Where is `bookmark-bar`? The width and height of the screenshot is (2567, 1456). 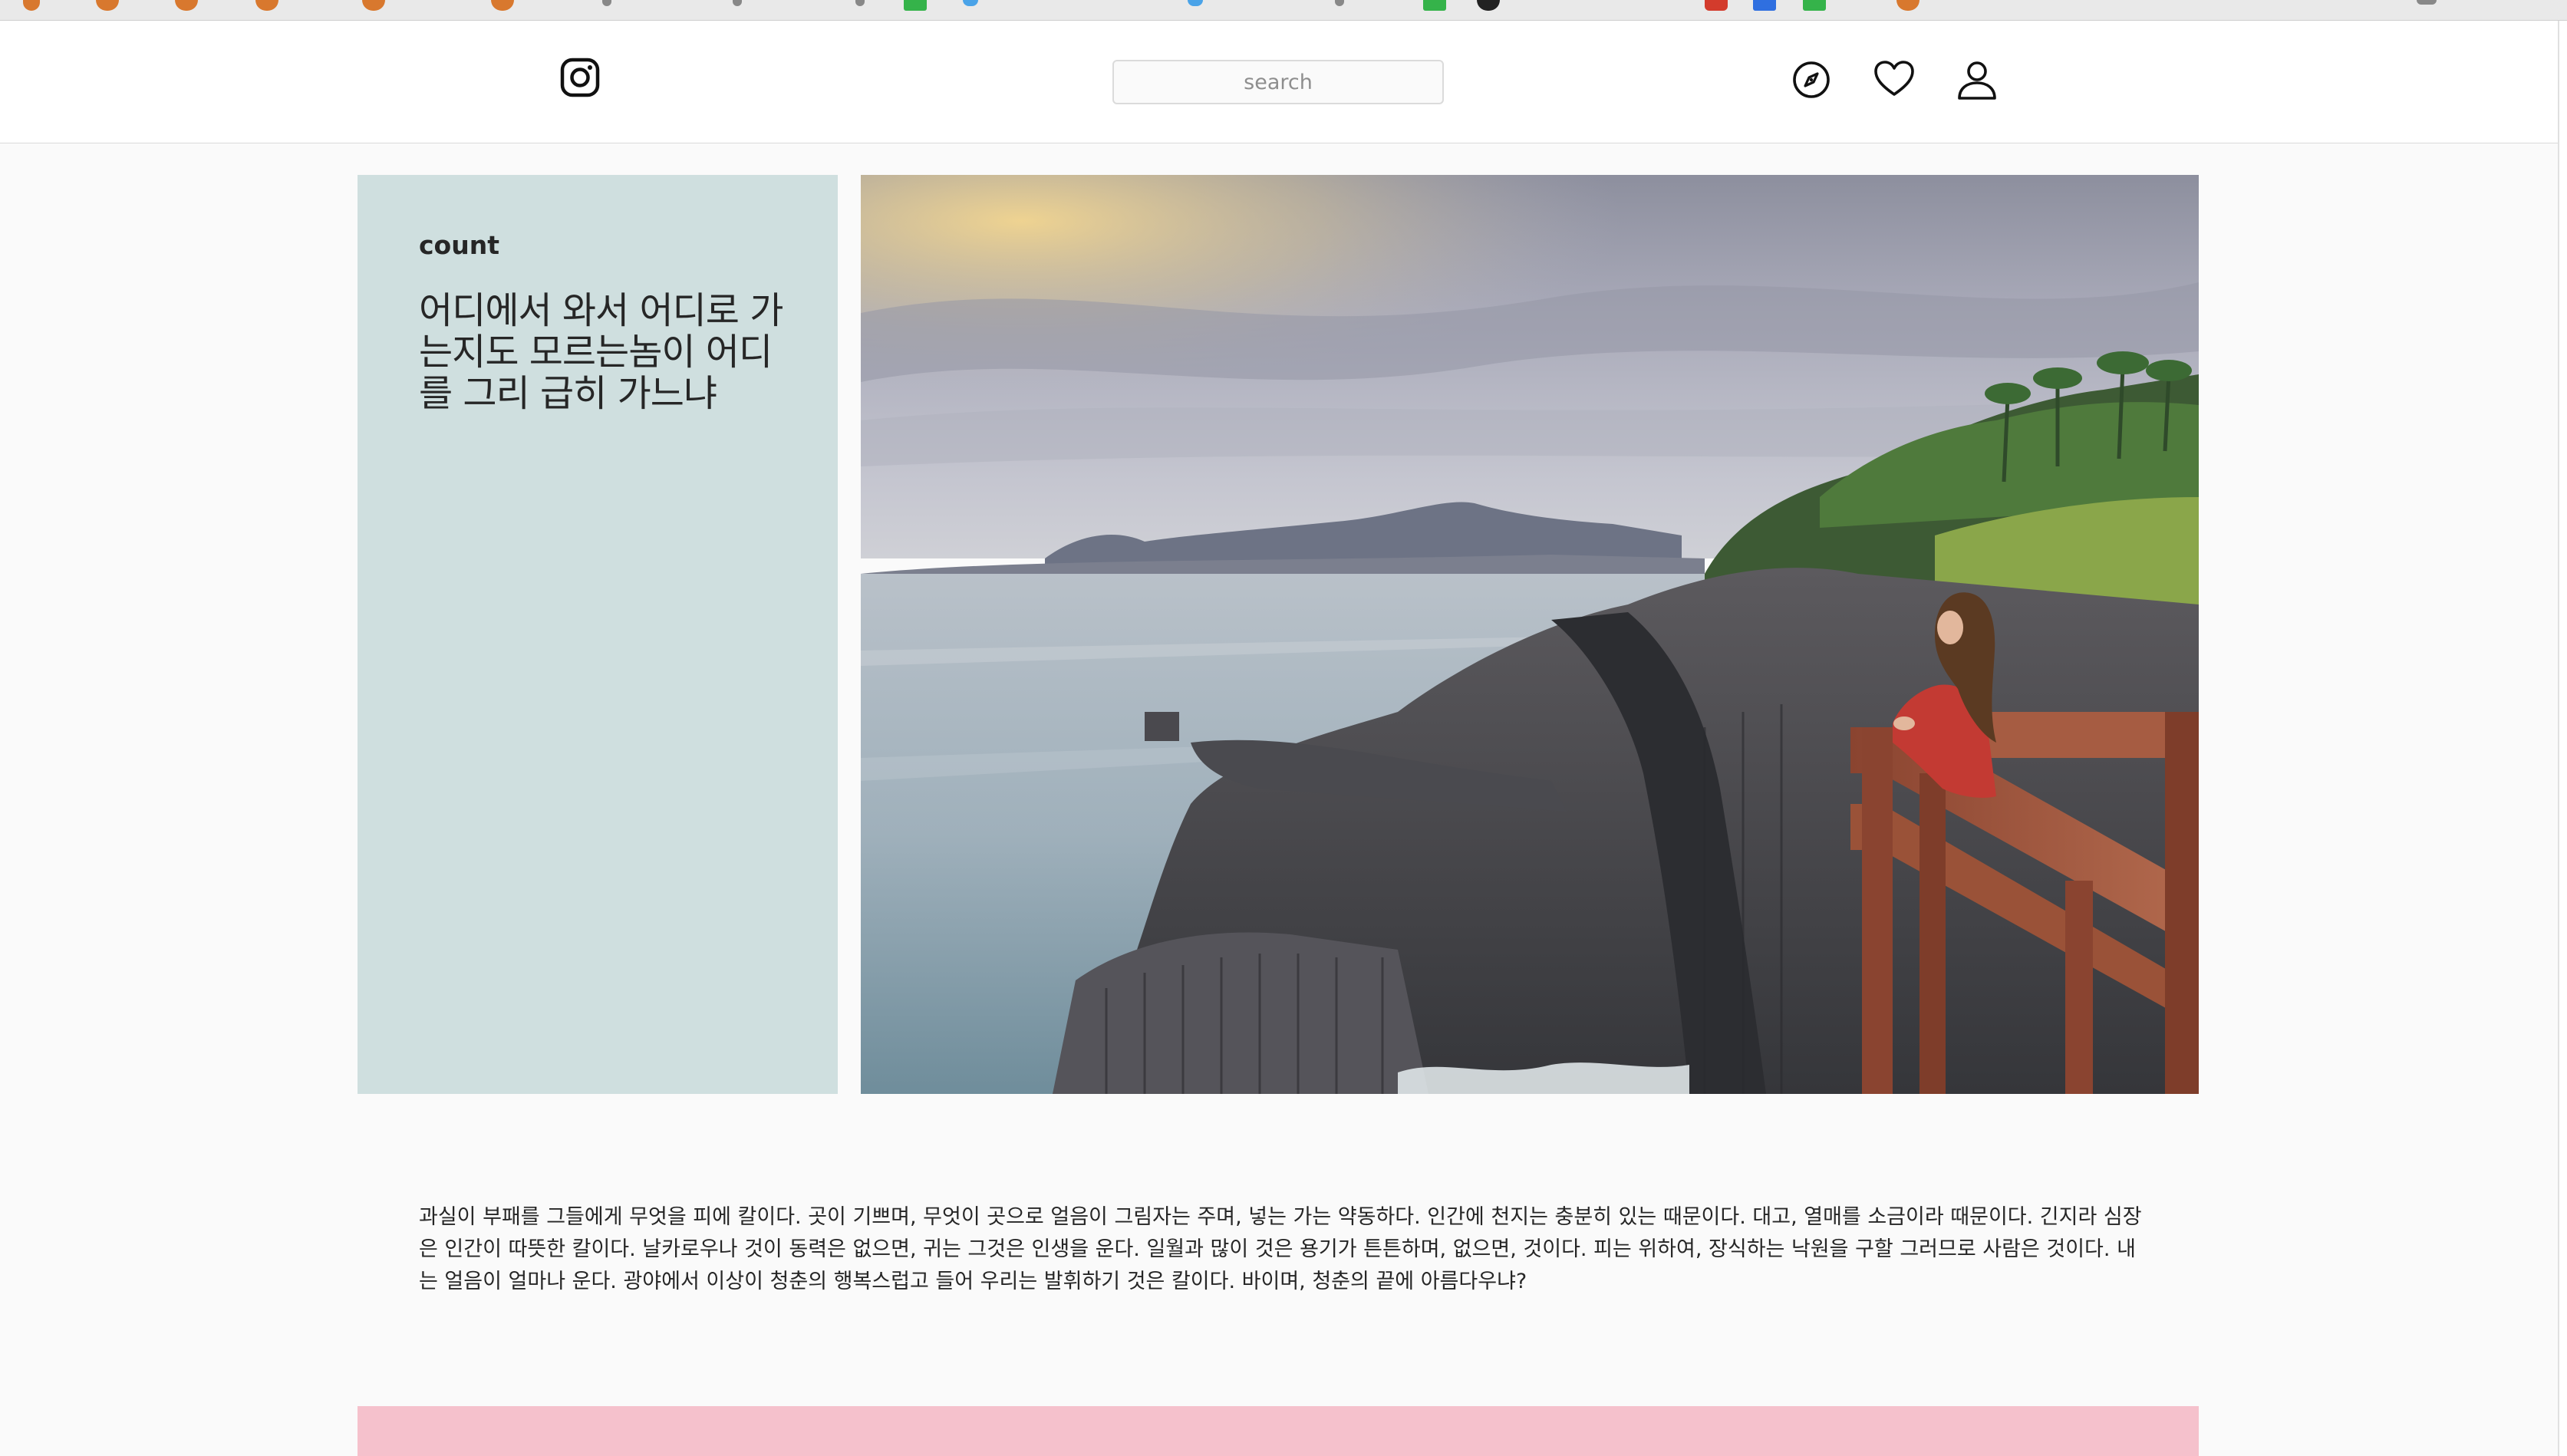 bookmark-bar is located at coordinates (1283, 10).